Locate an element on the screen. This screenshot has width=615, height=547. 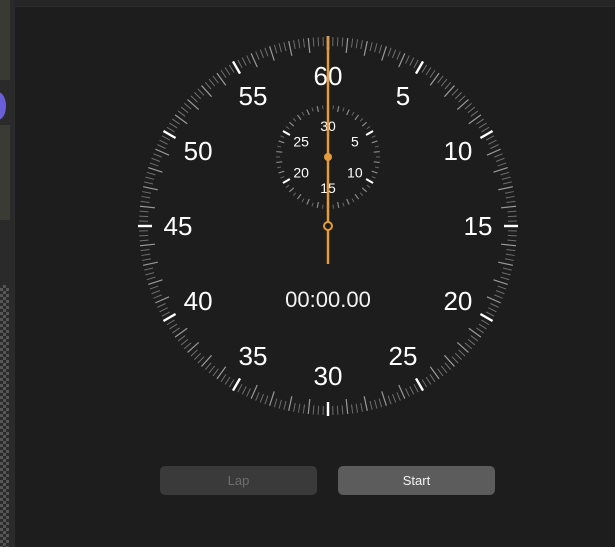
main-dial-label: 35 is located at coordinates (253, 356).